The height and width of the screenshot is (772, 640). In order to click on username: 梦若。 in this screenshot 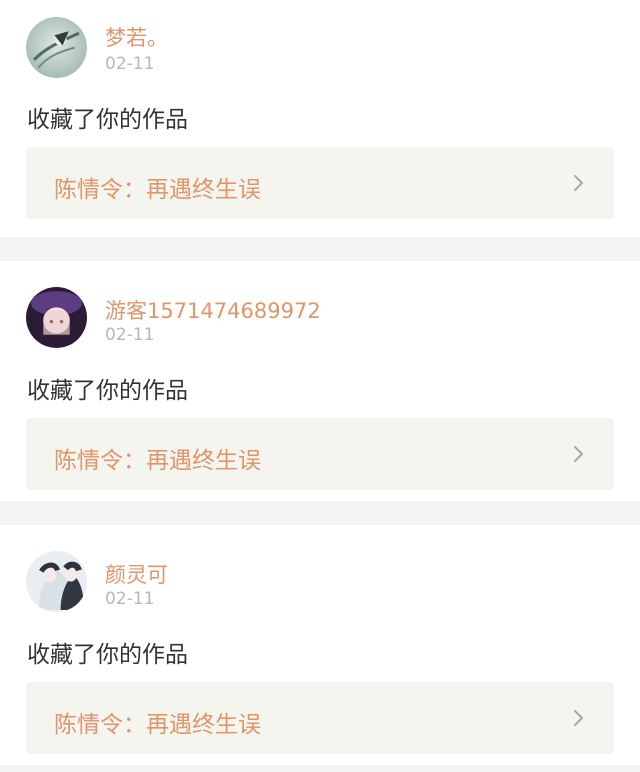, I will do `click(136, 37)`.